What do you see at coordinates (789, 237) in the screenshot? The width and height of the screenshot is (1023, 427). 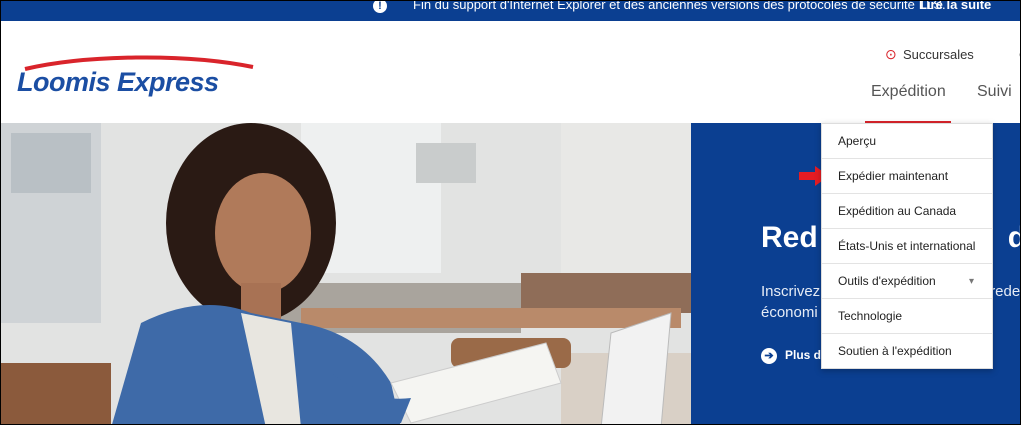 I see `hero-title-start: Red` at bounding box center [789, 237].